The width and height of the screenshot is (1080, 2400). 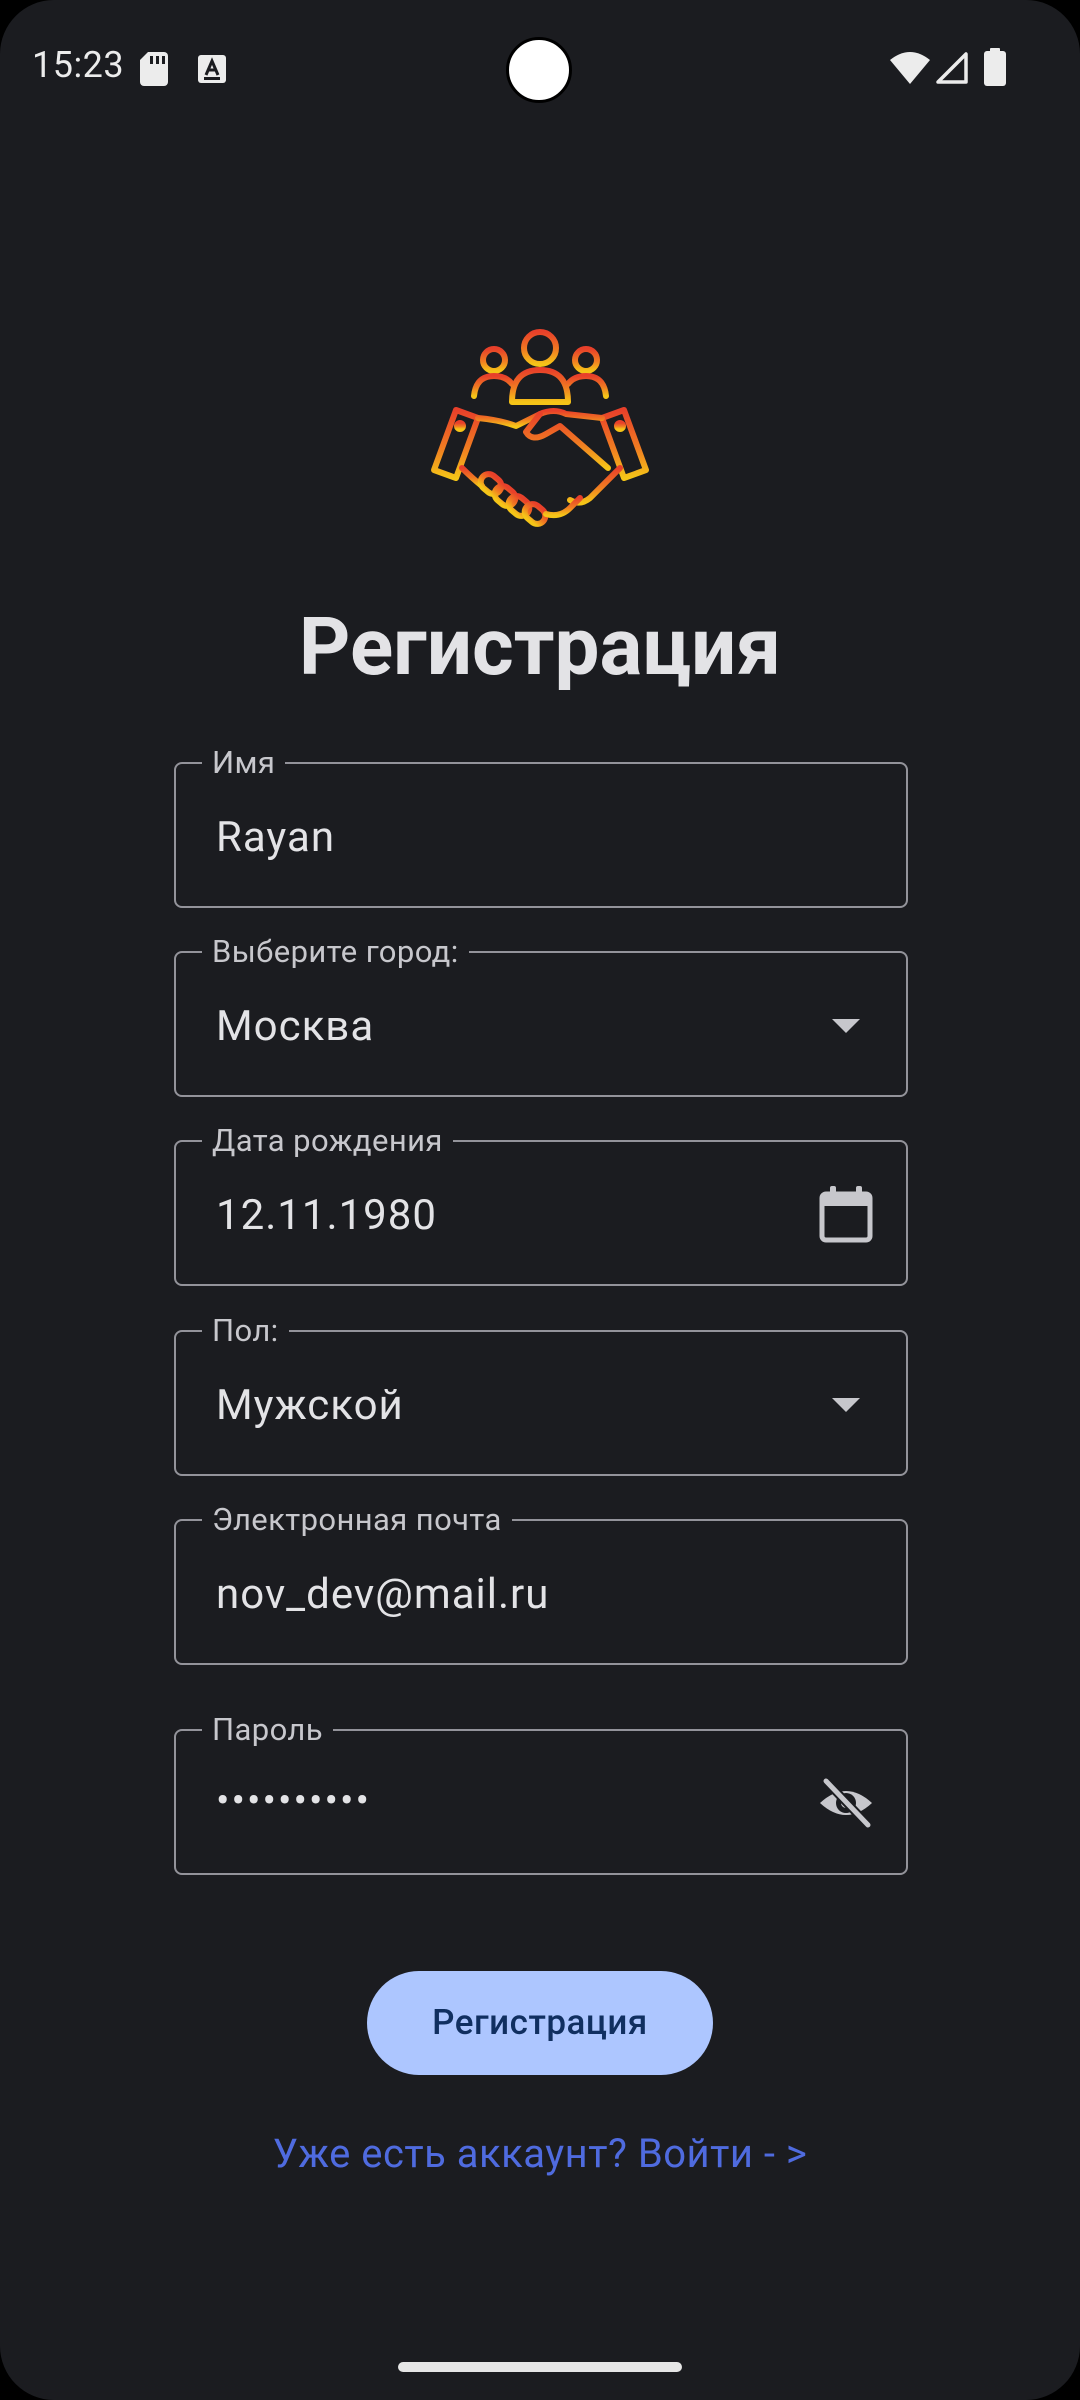 What do you see at coordinates (382, 1595) in the screenshot?
I see `email-field-value: nov_dev@mail.ru` at bounding box center [382, 1595].